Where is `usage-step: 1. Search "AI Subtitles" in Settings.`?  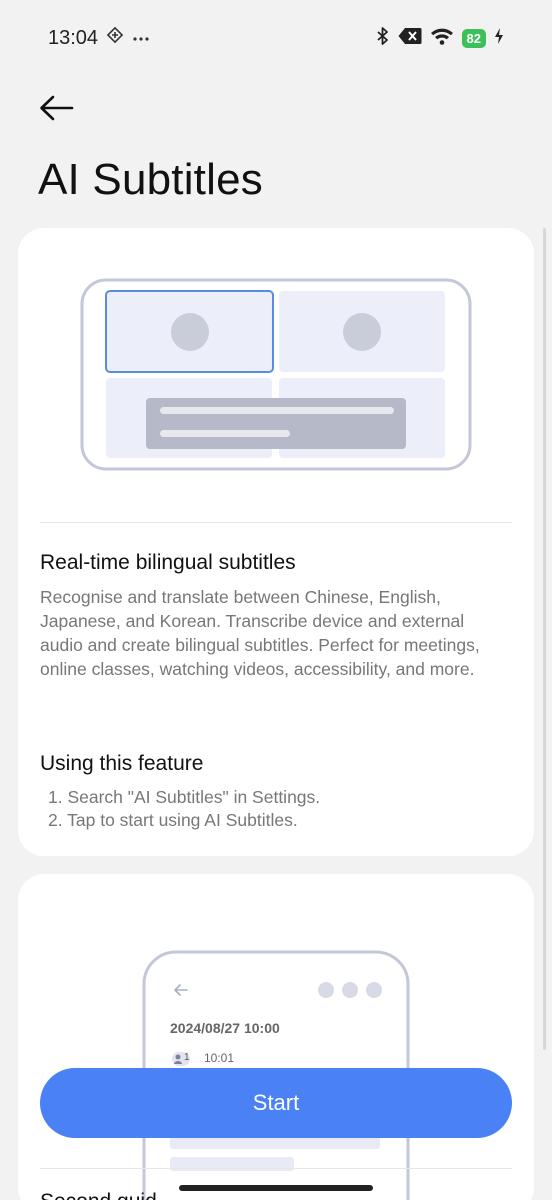 usage-step: 1. Search "AI Subtitles" in Settings. is located at coordinates (184, 797).